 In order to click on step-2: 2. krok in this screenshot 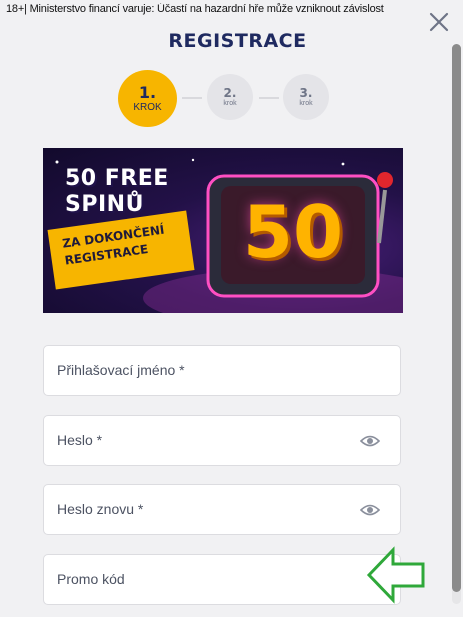, I will do `click(230, 97)`.